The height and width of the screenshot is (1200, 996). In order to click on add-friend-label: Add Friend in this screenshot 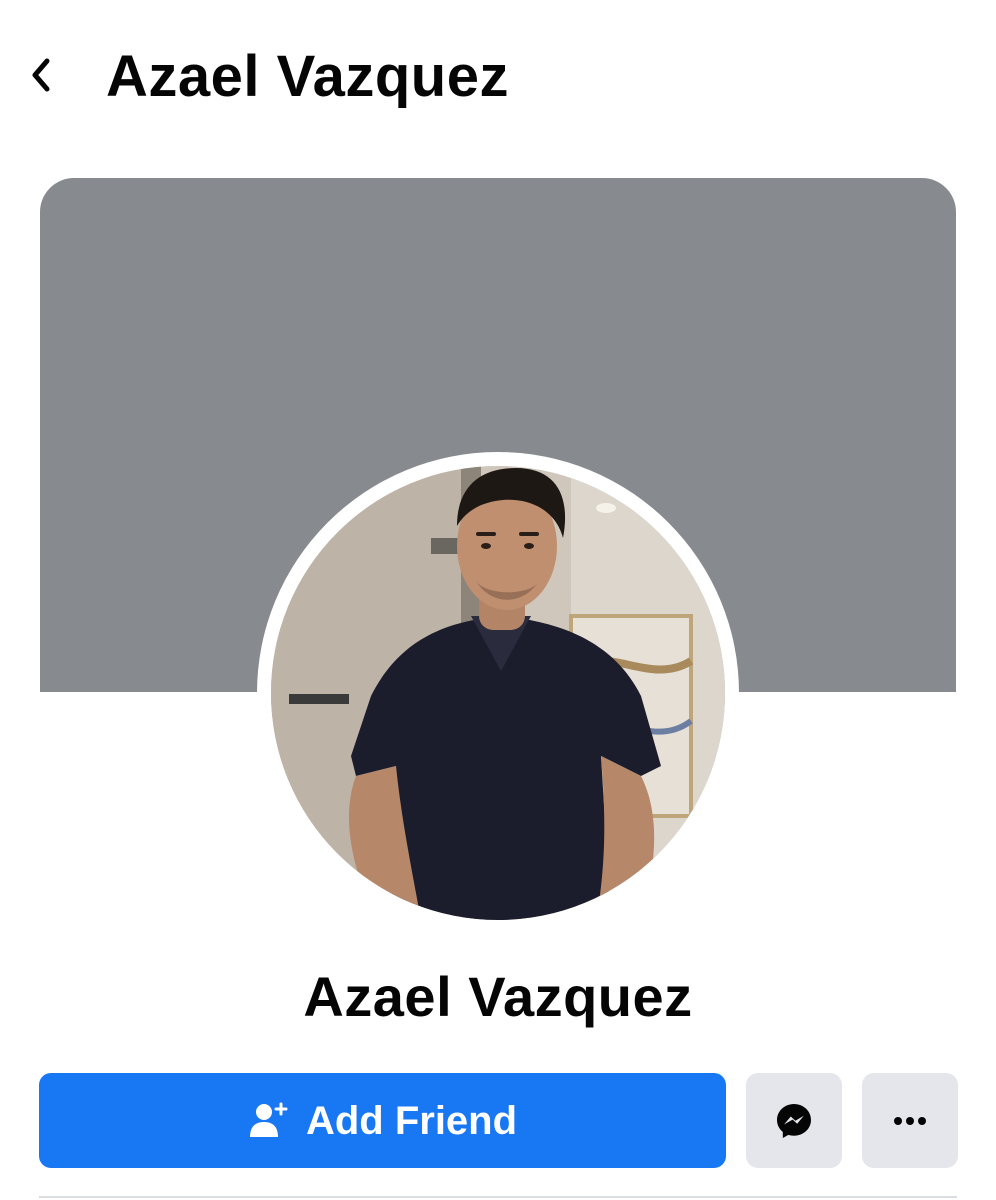, I will do `click(411, 1120)`.